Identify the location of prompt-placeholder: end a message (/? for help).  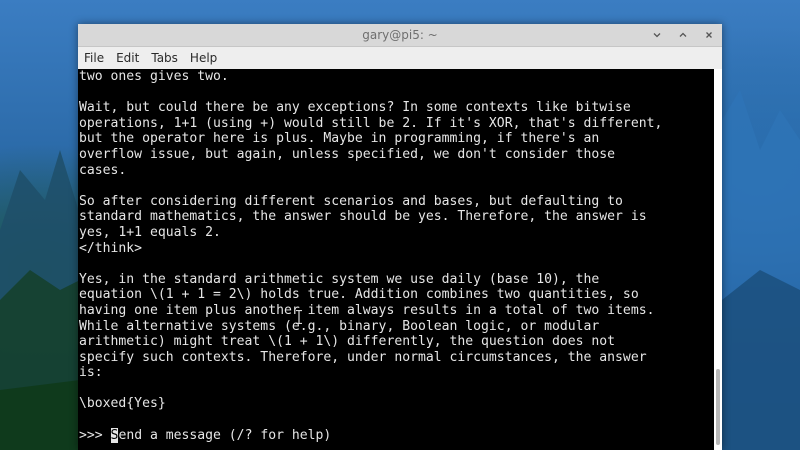
(225, 435).